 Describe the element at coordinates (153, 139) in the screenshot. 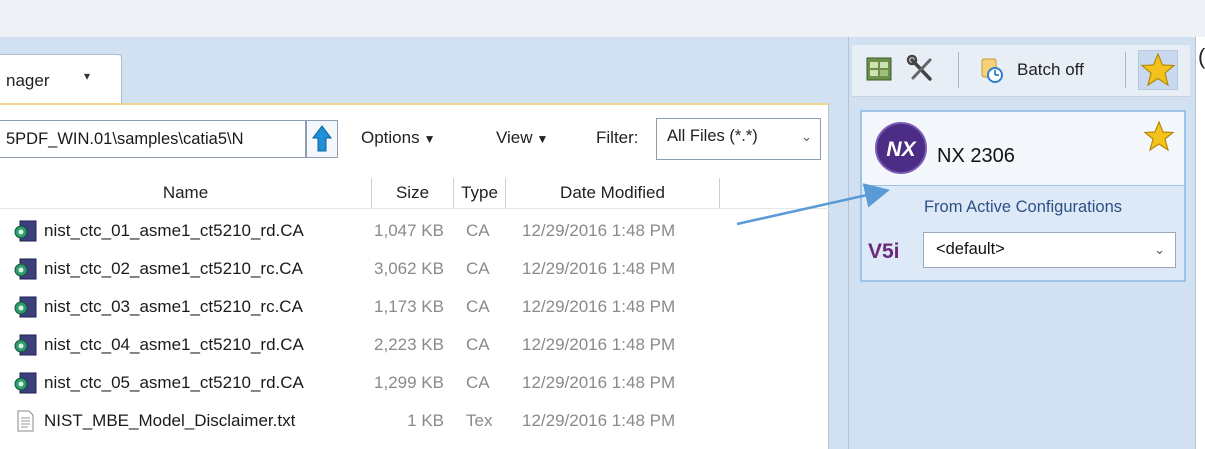

I see `path-input: 5PDF_WIN.01\samples\catia5\N` at that location.